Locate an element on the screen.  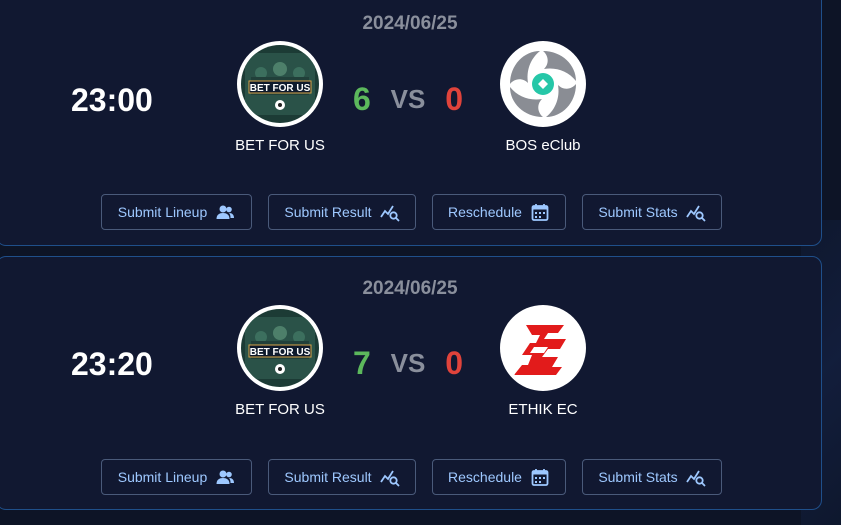
home-score: 6 is located at coordinates (362, 99).